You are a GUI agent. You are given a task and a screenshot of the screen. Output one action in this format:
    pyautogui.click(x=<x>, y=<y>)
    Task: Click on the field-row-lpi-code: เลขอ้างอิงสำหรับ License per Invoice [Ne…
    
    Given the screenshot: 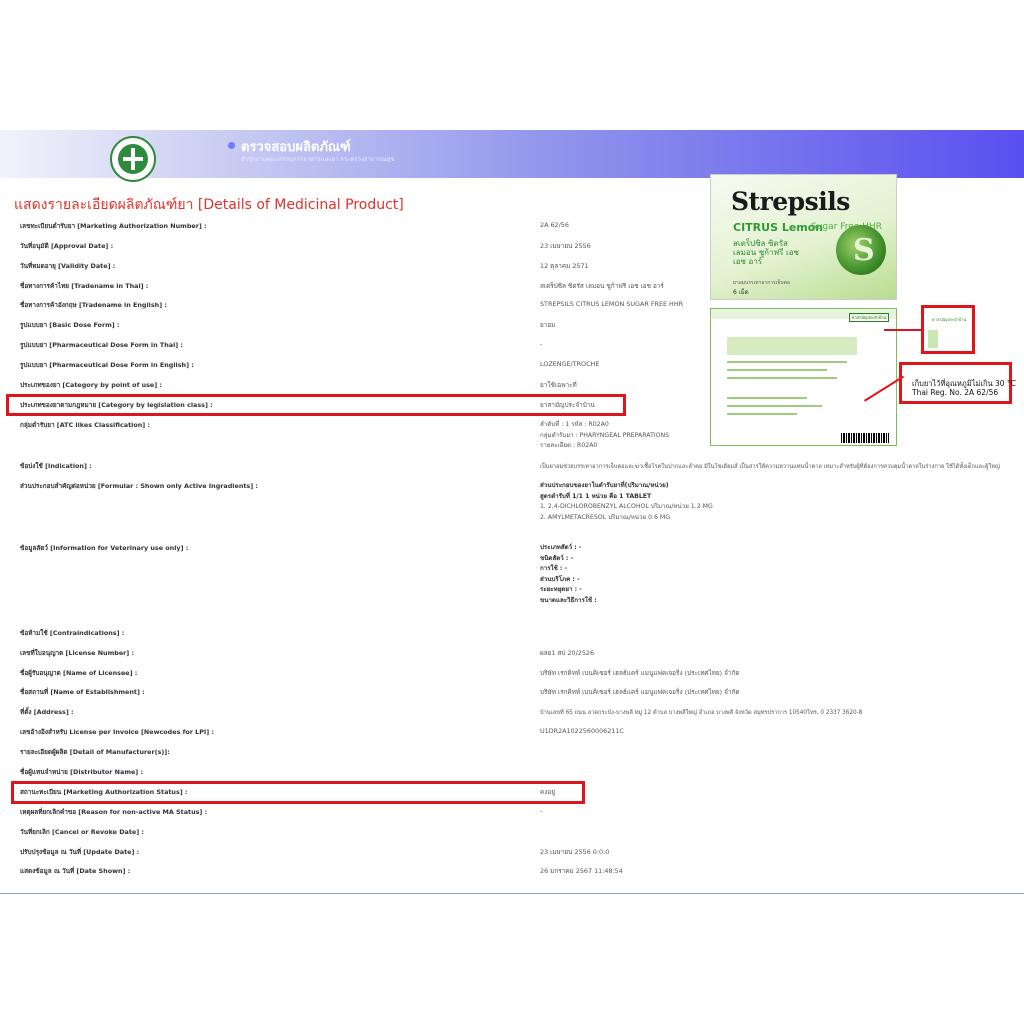 What is the action you would take?
    pyautogui.click(x=470, y=733)
    